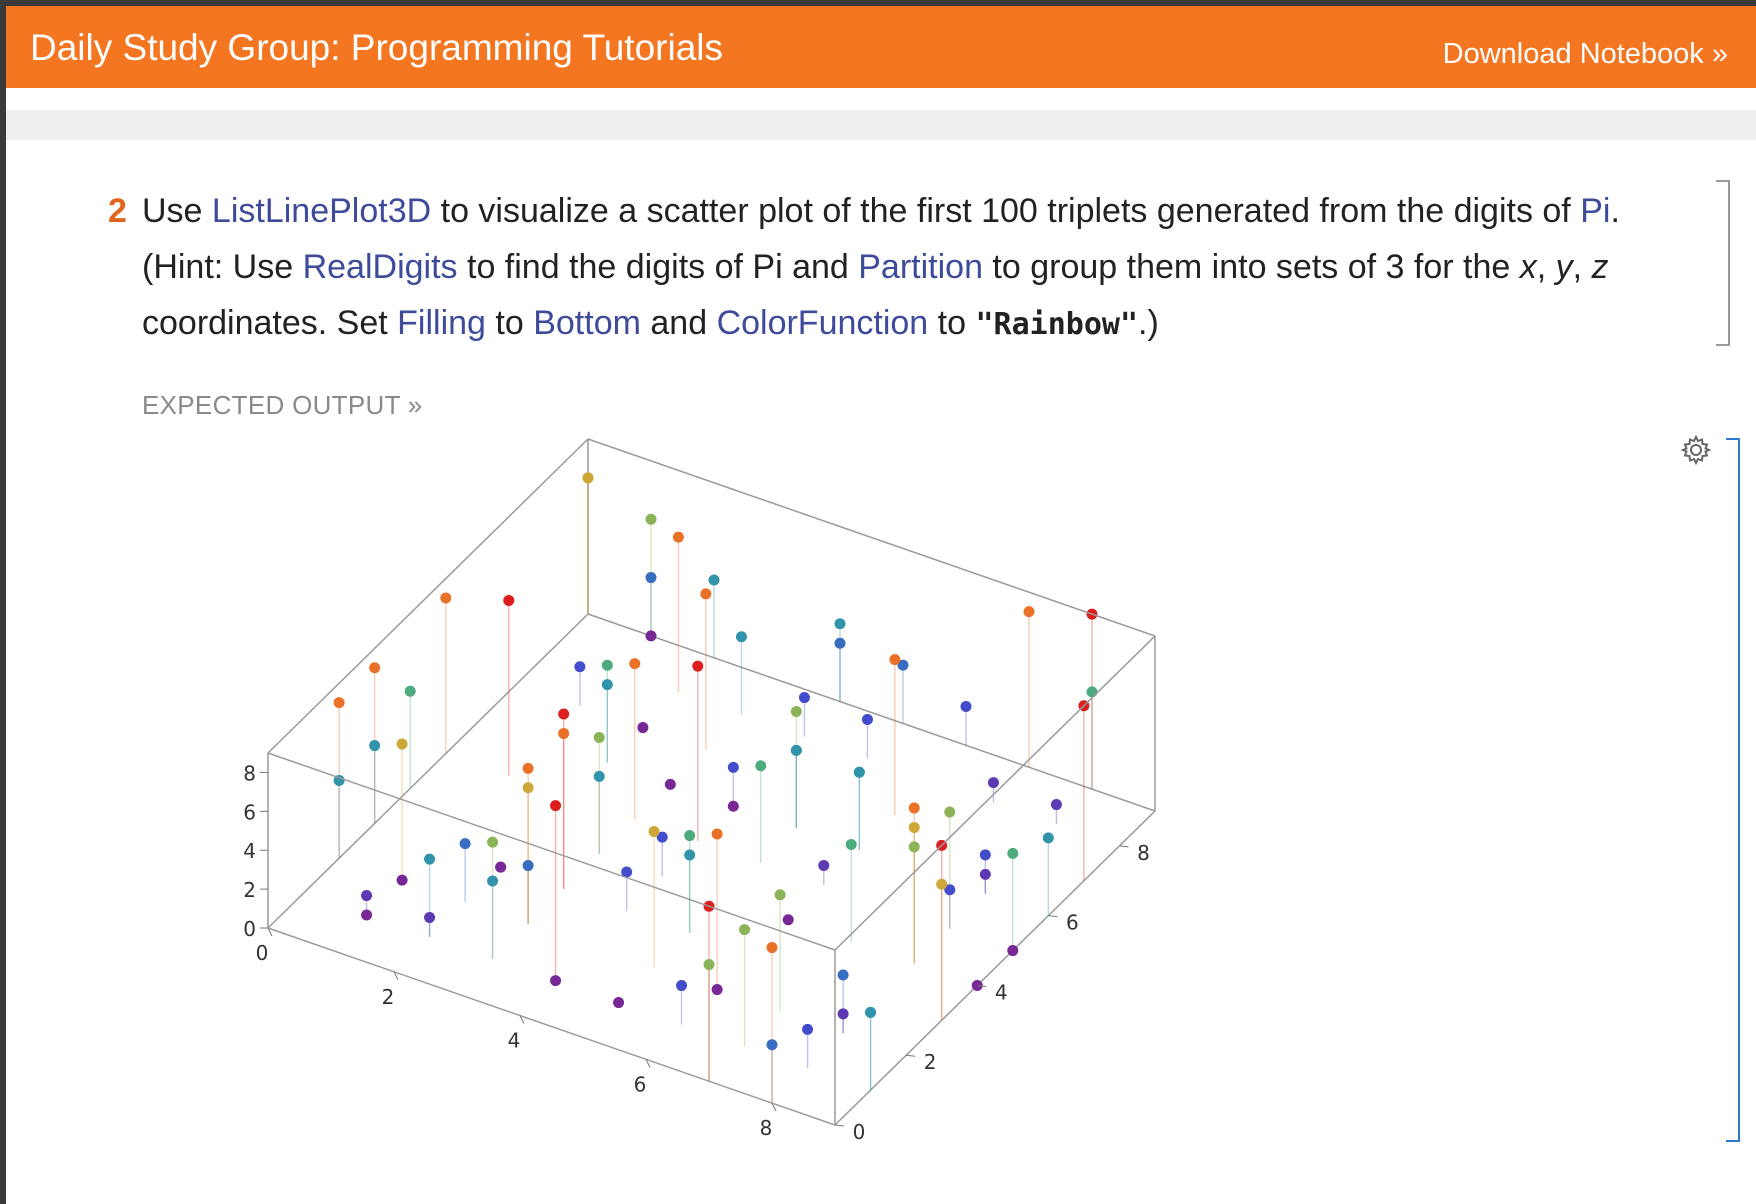 The width and height of the screenshot is (1756, 1204). I want to click on x-tick-label: 2, so click(388, 997).